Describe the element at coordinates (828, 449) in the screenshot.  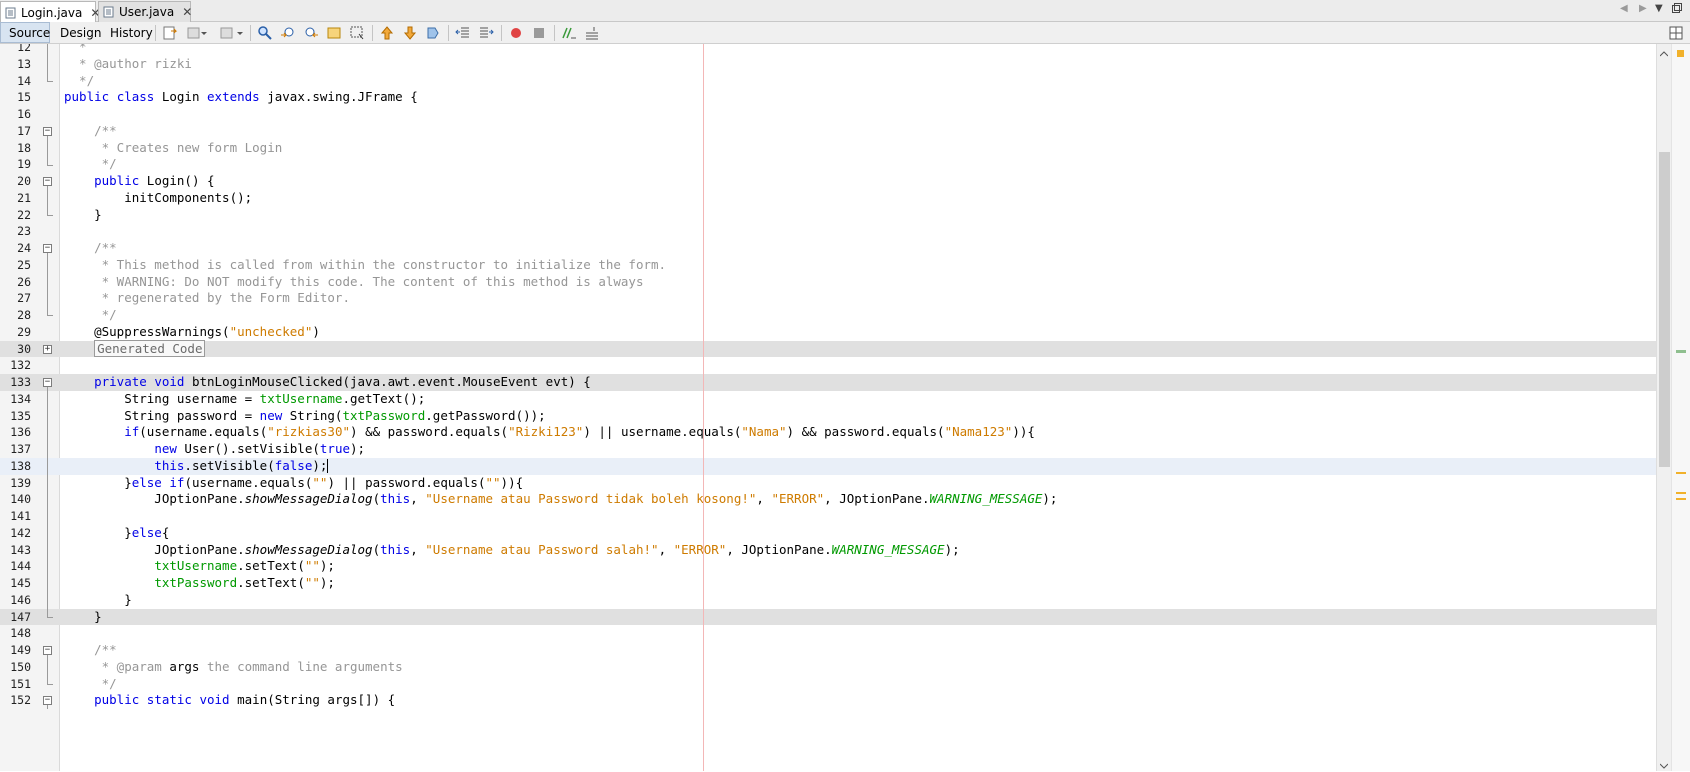
I see `code-line: 137 new User().setVisible(true);` at that location.